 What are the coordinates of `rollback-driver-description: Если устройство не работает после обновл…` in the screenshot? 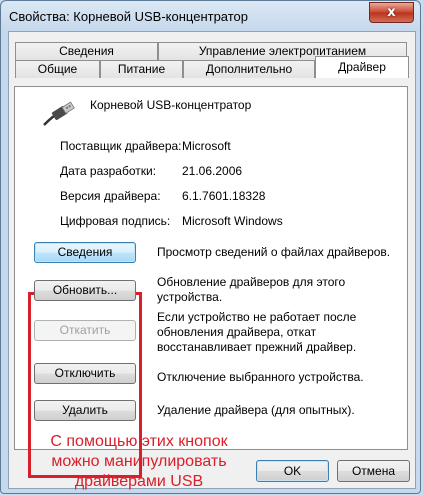 It's located at (257, 332).